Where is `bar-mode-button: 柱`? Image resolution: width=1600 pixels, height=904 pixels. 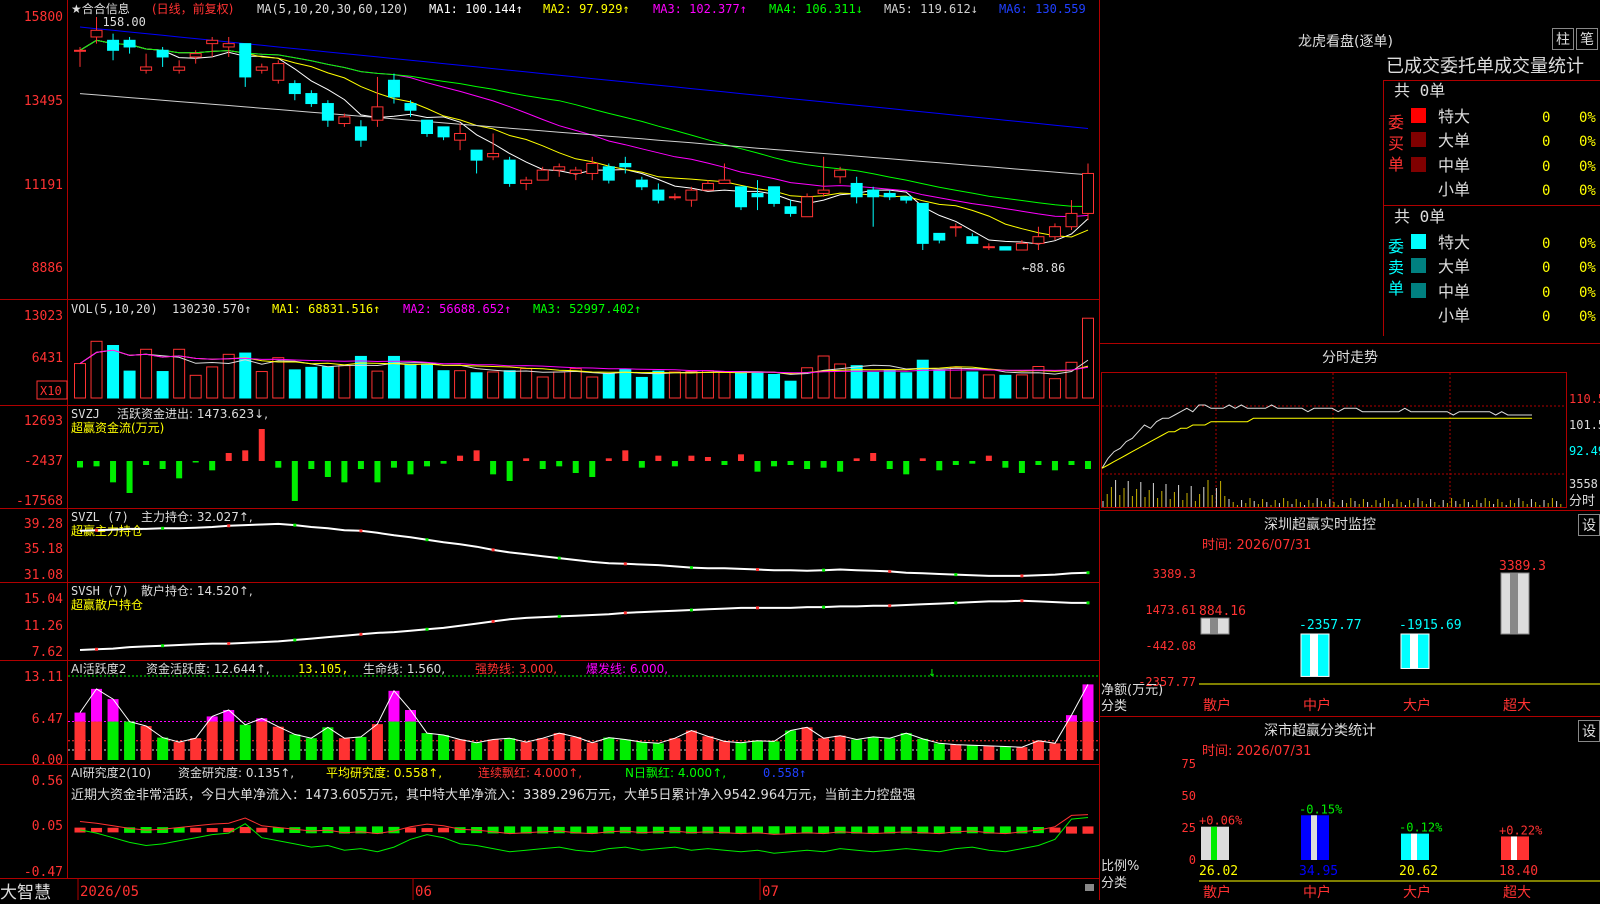
bar-mode-button: 柱 is located at coordinates (1563, 39).